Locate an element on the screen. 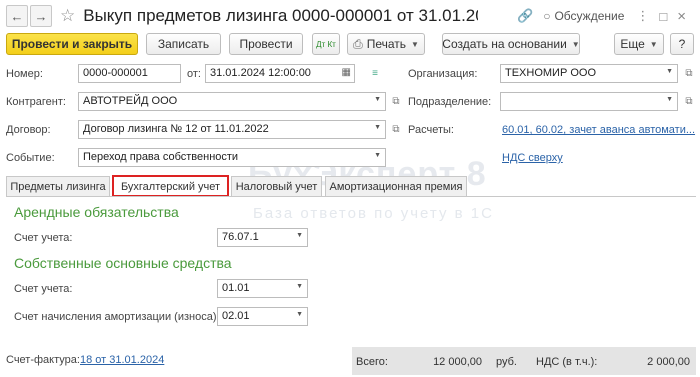 The width and height of the screenshot is (700, 377). create-based-on-button: Создать на основании ▼ is located at coordinates (511, 44).